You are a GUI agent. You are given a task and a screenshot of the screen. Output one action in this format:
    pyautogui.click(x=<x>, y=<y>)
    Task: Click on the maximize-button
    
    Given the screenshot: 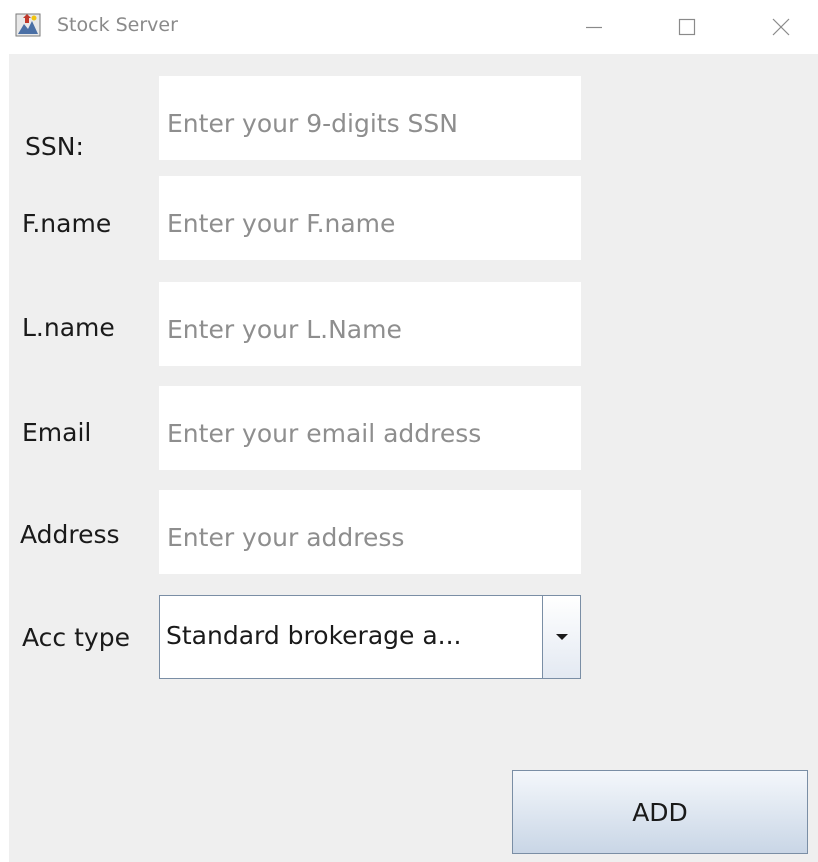 What is the action you would take?
    pyautogui.click(x=687, y=27)
    